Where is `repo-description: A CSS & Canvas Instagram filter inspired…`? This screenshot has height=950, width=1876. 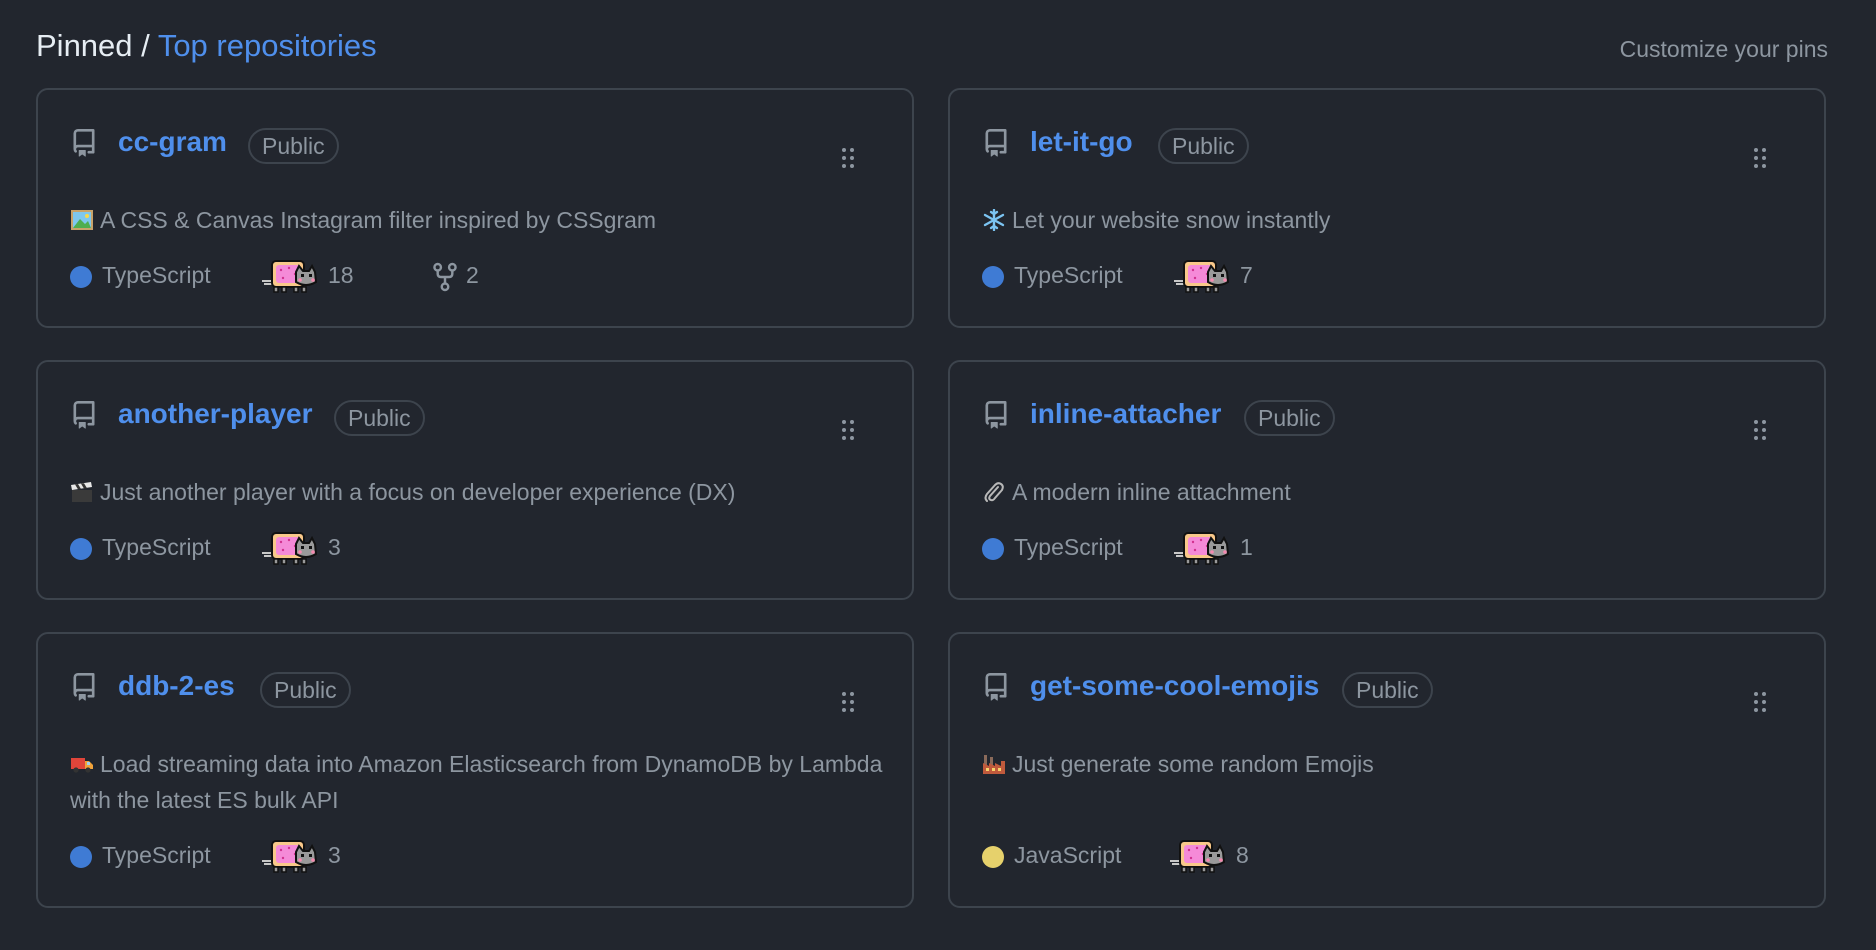 repo-description: A CSS & Canvas Instagram filter inspired… is located at coordinates (480, 220).